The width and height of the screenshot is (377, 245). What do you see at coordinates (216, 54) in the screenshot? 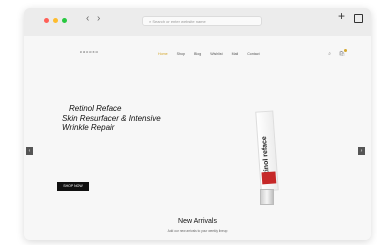
I see `menu-item-wishlist: Wishlist` at bounding box center [216, 54].